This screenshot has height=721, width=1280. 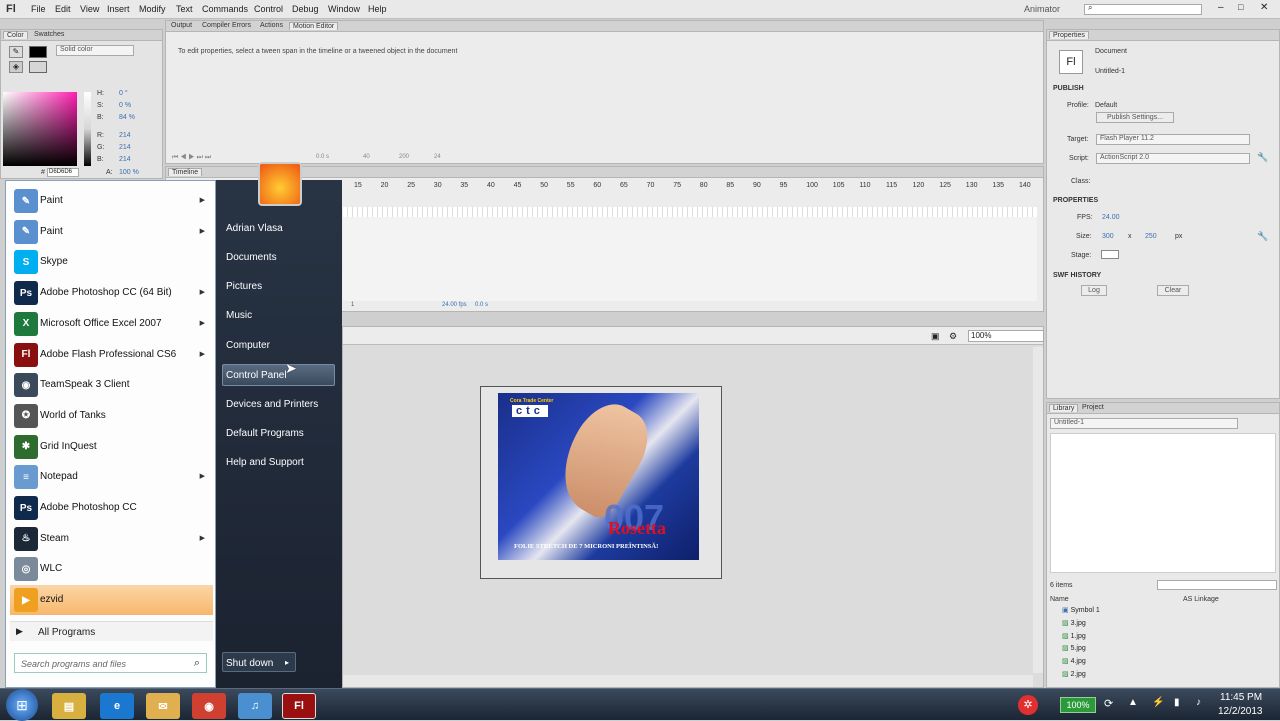 I want to click on motion-v1: 40, so click(x=366, y=157).